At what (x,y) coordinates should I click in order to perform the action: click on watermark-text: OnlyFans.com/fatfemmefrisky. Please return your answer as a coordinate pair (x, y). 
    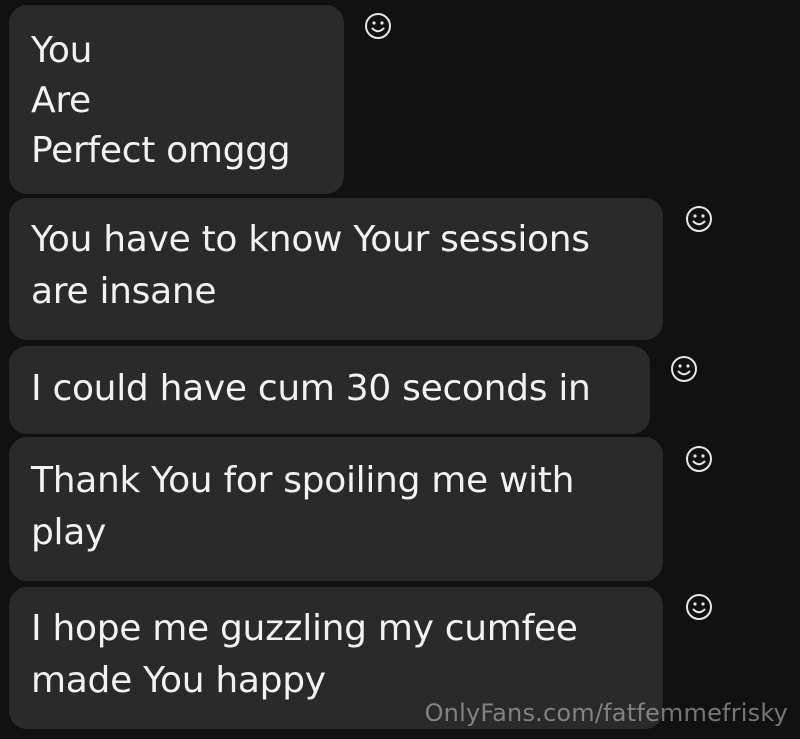
    Looking at the image, I should click on (606, 713).